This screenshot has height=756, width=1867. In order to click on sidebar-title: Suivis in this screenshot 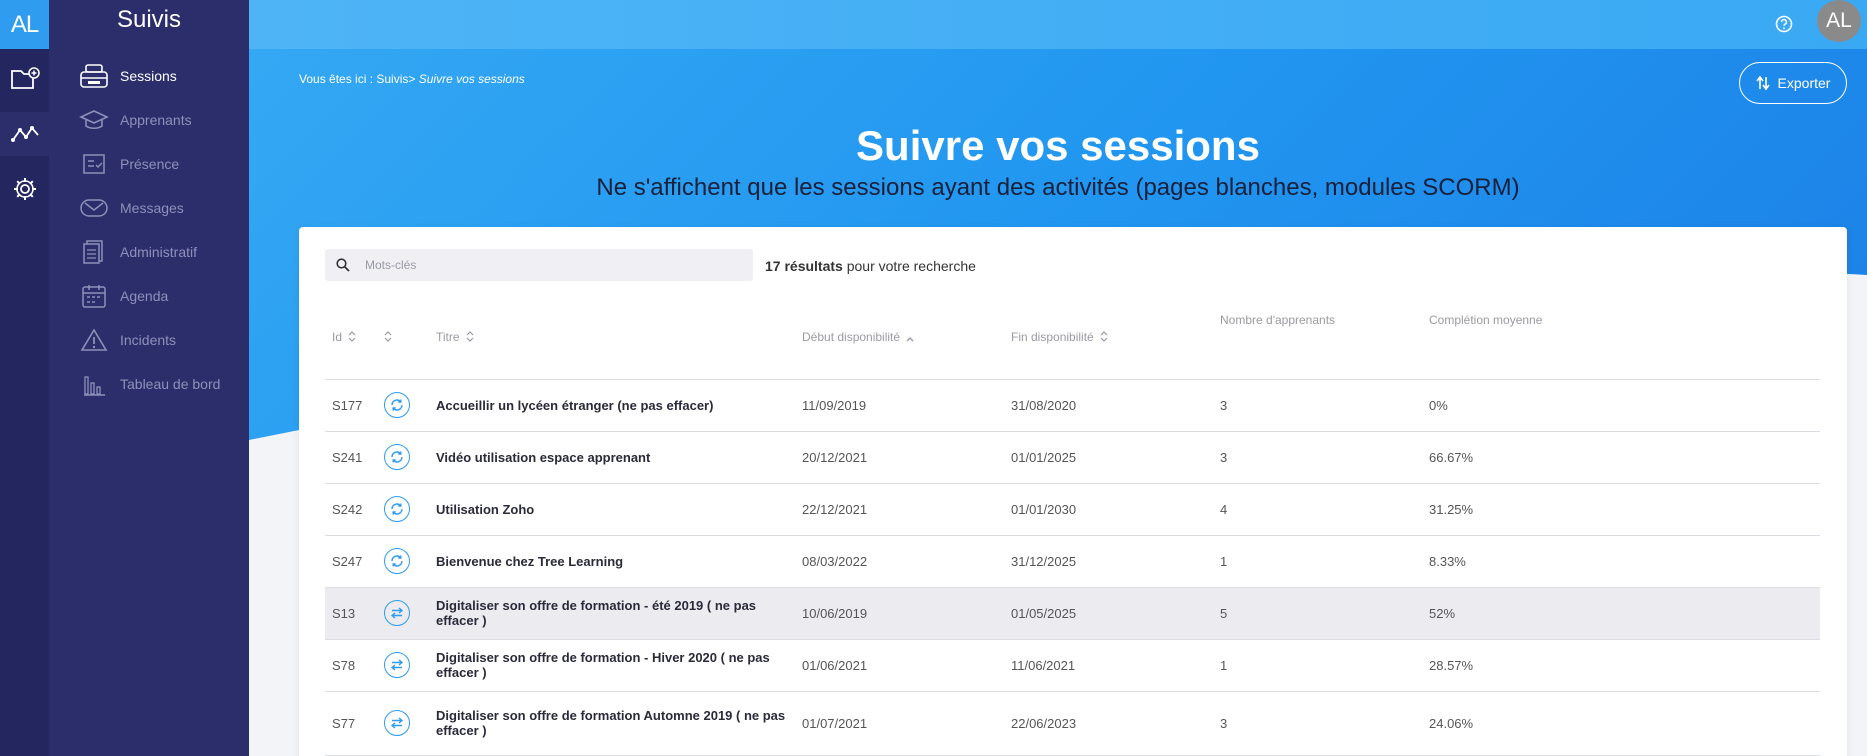, I will do `click(149, 19)`.